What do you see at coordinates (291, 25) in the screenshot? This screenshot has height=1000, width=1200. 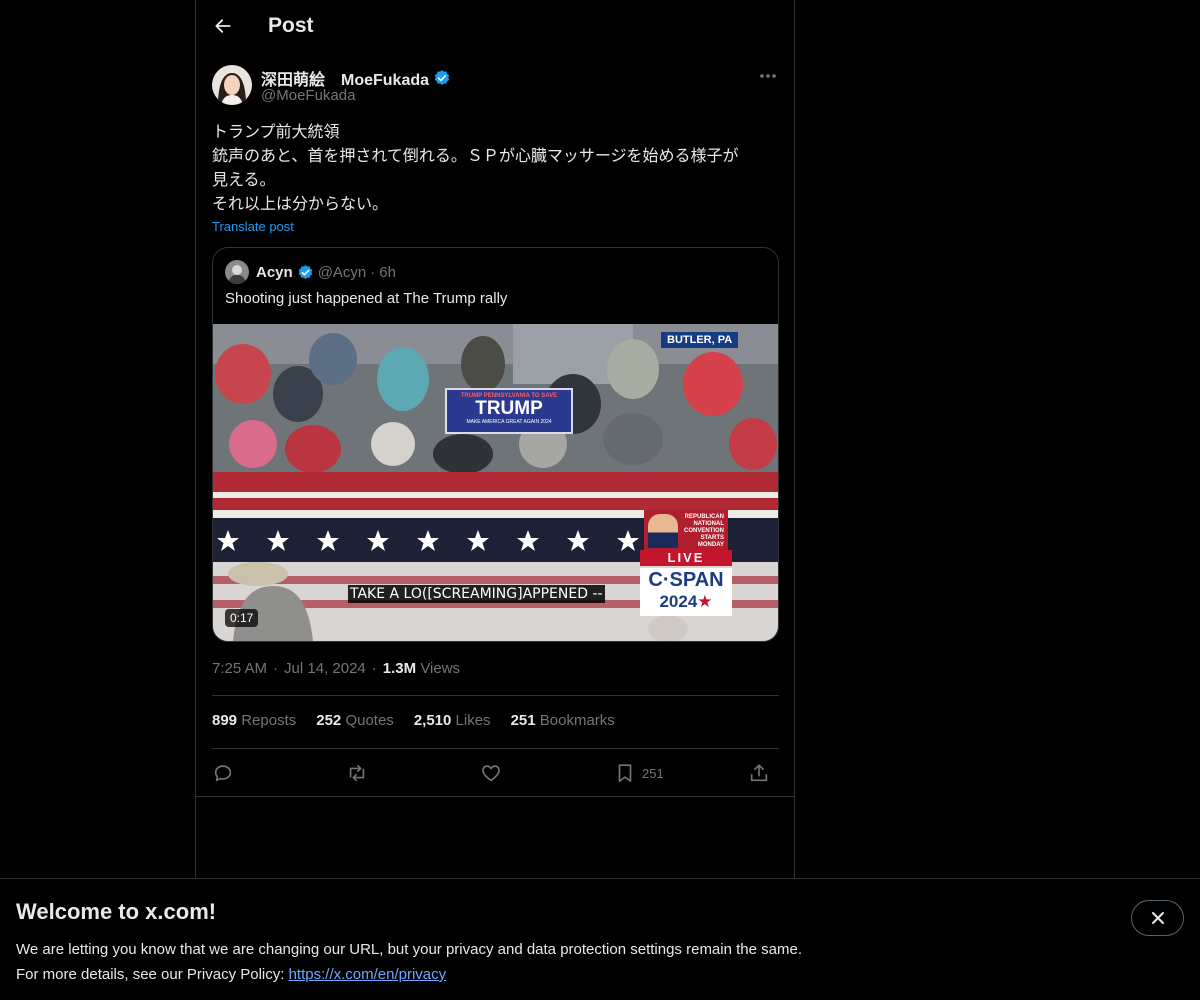 I see `page-title: Post` at bounding box center [291, 25].